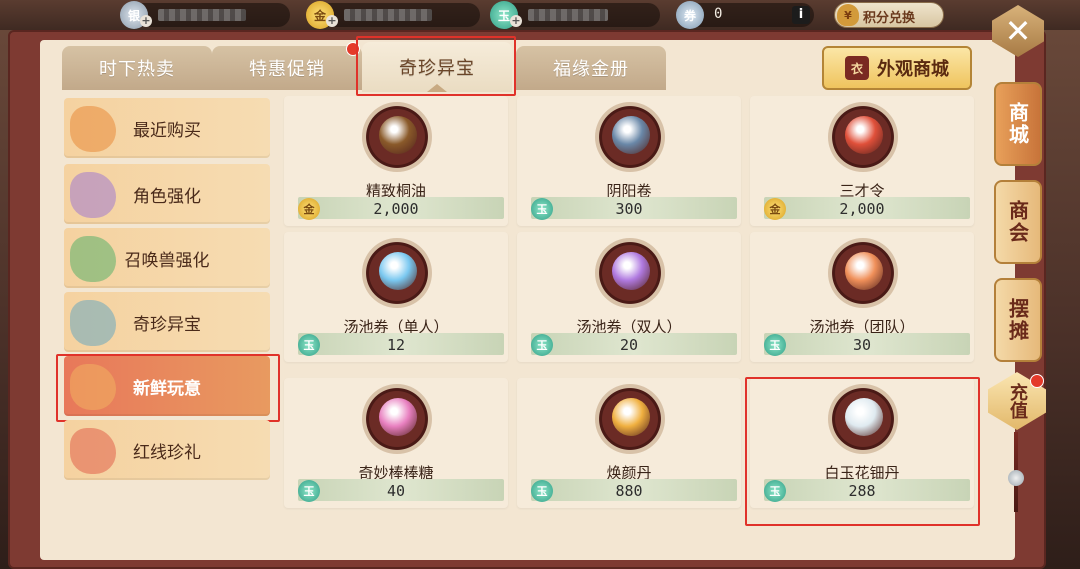 The image size is (1080, 569). I want to click on ticket-value: 0, so click(718, 14).